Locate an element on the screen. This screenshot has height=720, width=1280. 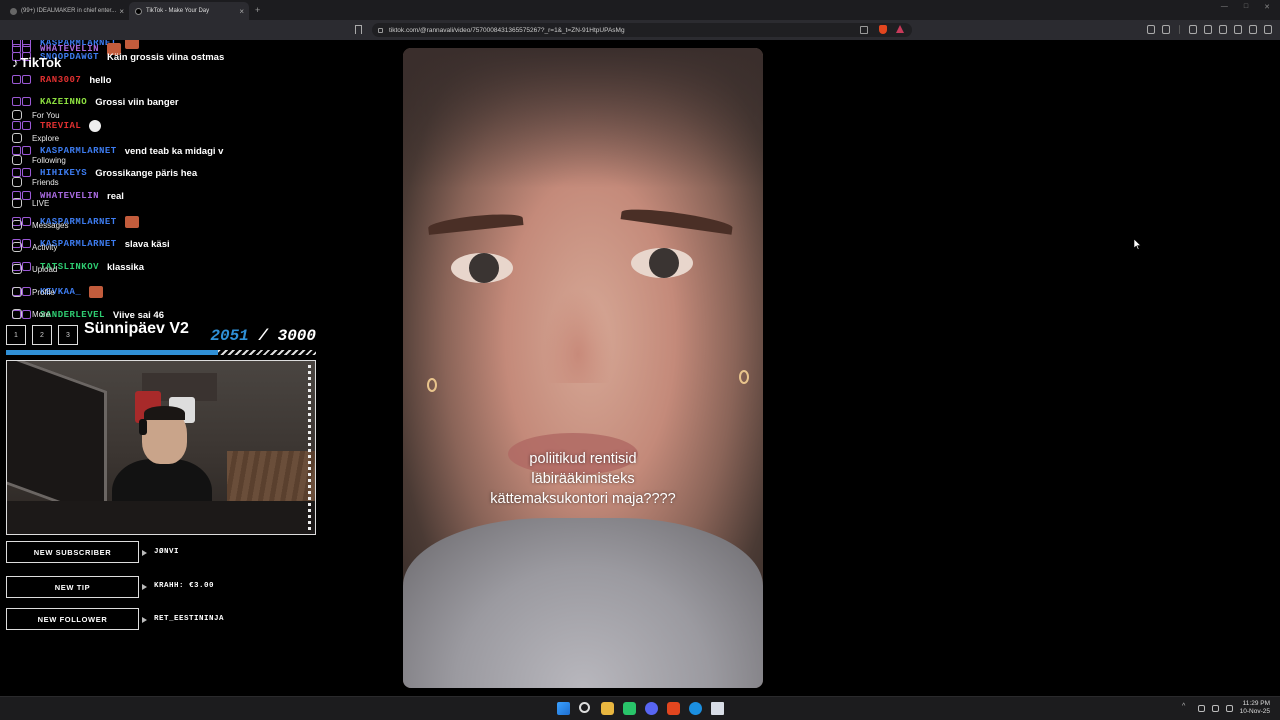
chat-message-text: Käin grossis viina ostmas is located at coordinates (166, 57).